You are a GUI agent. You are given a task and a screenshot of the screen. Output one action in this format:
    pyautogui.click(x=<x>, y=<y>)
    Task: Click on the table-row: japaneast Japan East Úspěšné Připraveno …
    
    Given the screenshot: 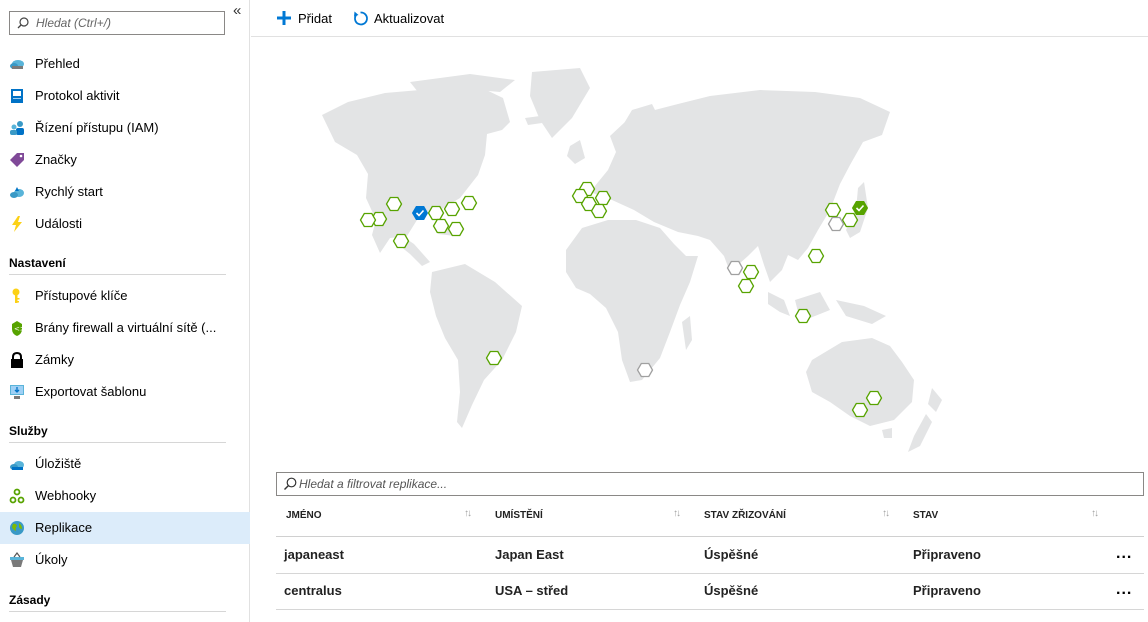 What is the action you would take?
    pyautogui.click(x=710, y=555)
    